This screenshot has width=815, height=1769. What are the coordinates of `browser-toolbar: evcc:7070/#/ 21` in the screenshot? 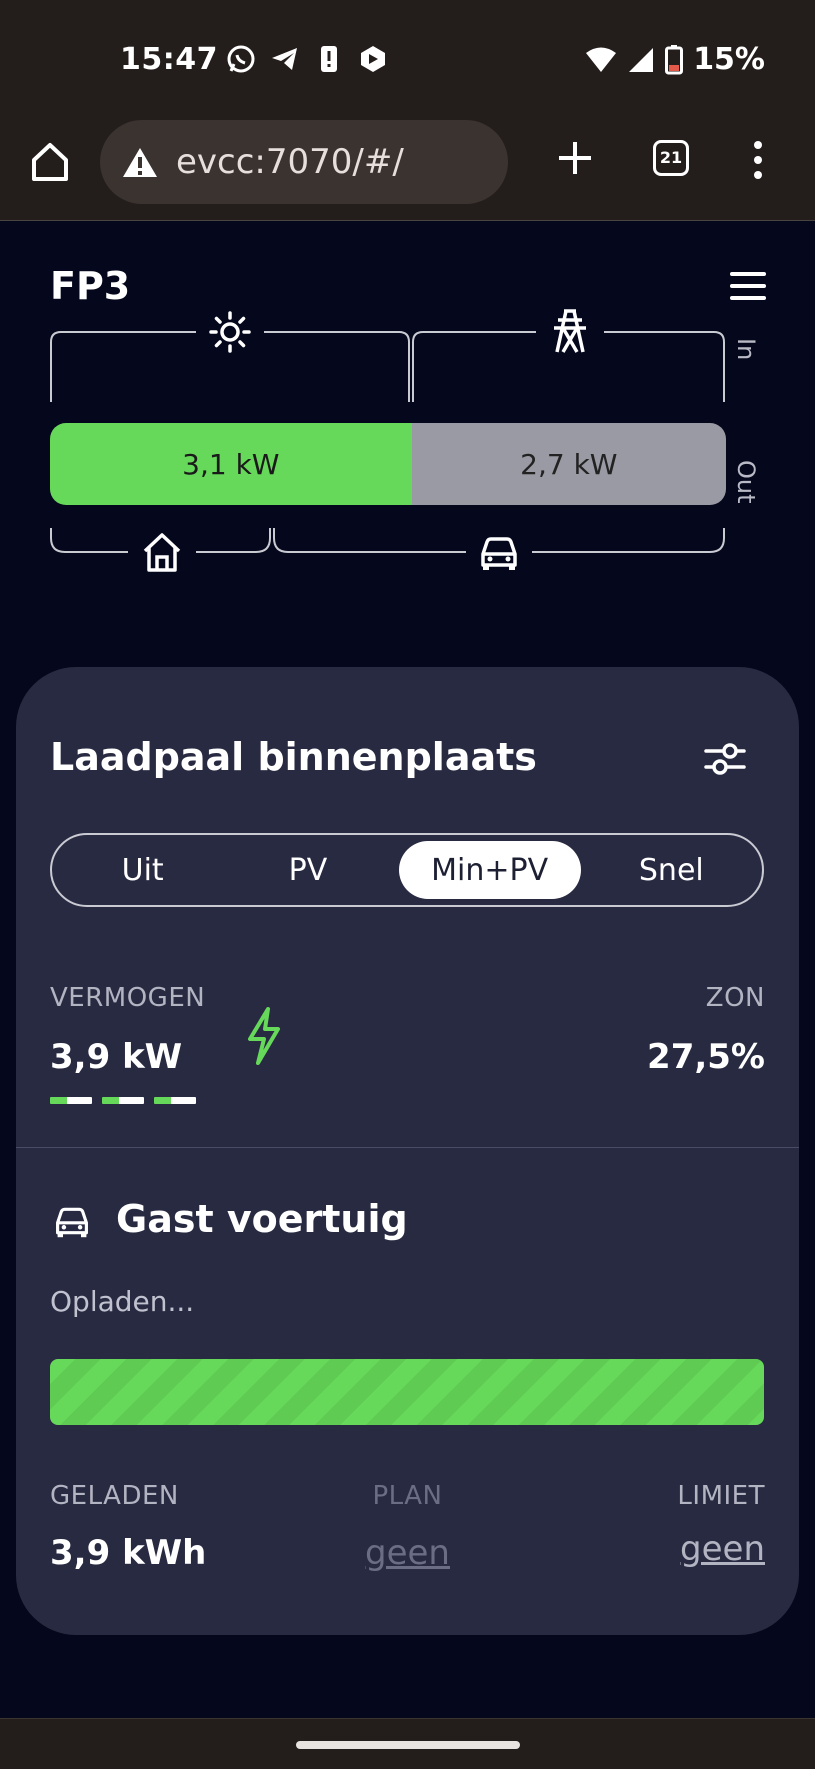 It's located at (407, 162).